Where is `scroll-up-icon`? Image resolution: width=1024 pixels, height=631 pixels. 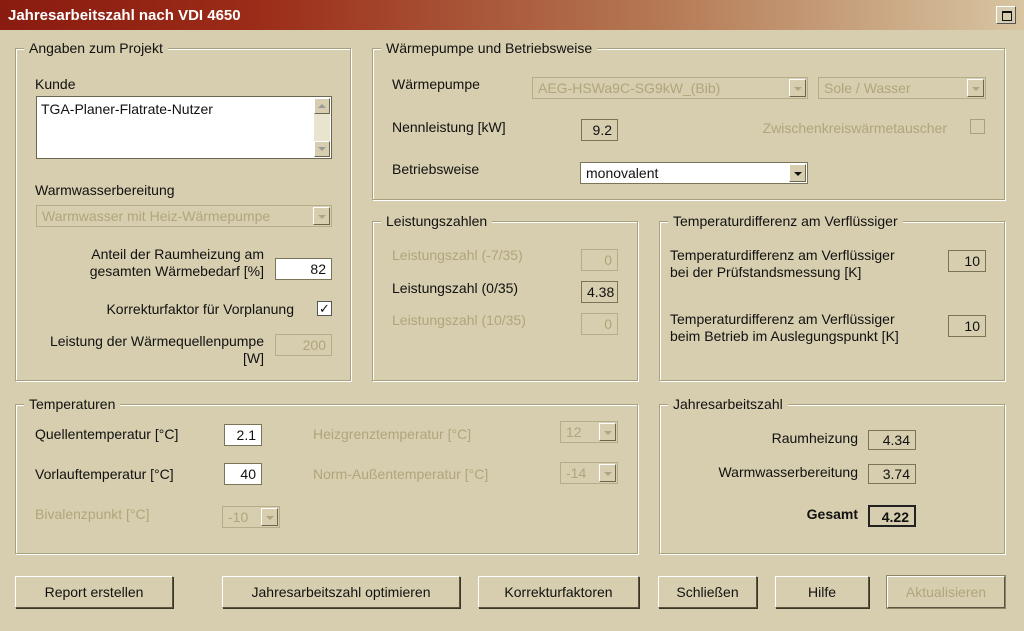 scroll-up-icon is located at coordinates (322, 106).